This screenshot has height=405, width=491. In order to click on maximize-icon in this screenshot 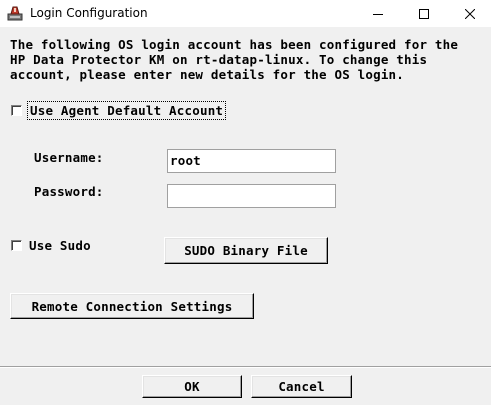, I will do `click(424, 13)`.